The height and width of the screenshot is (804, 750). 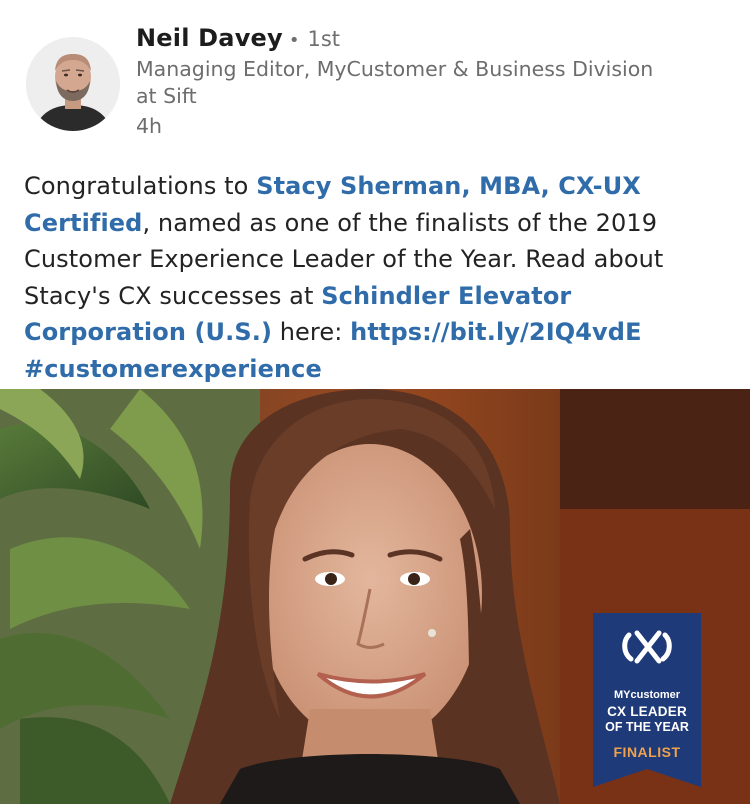 I want to click on author-name: Neil Davey, so click(x=209, y=38).